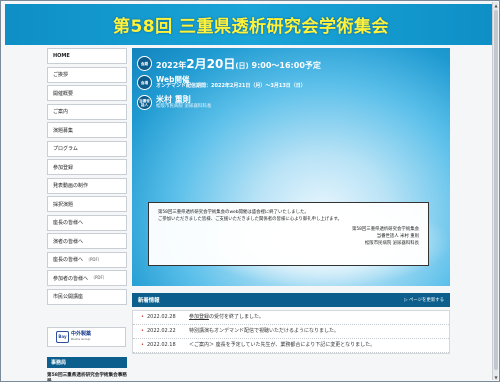 The height and width of the screenshot is (382, 500). What do you see at coordinates (221, 64) in the screenshot?
I see `date-day: 20日` at bounding box center [221, 64].